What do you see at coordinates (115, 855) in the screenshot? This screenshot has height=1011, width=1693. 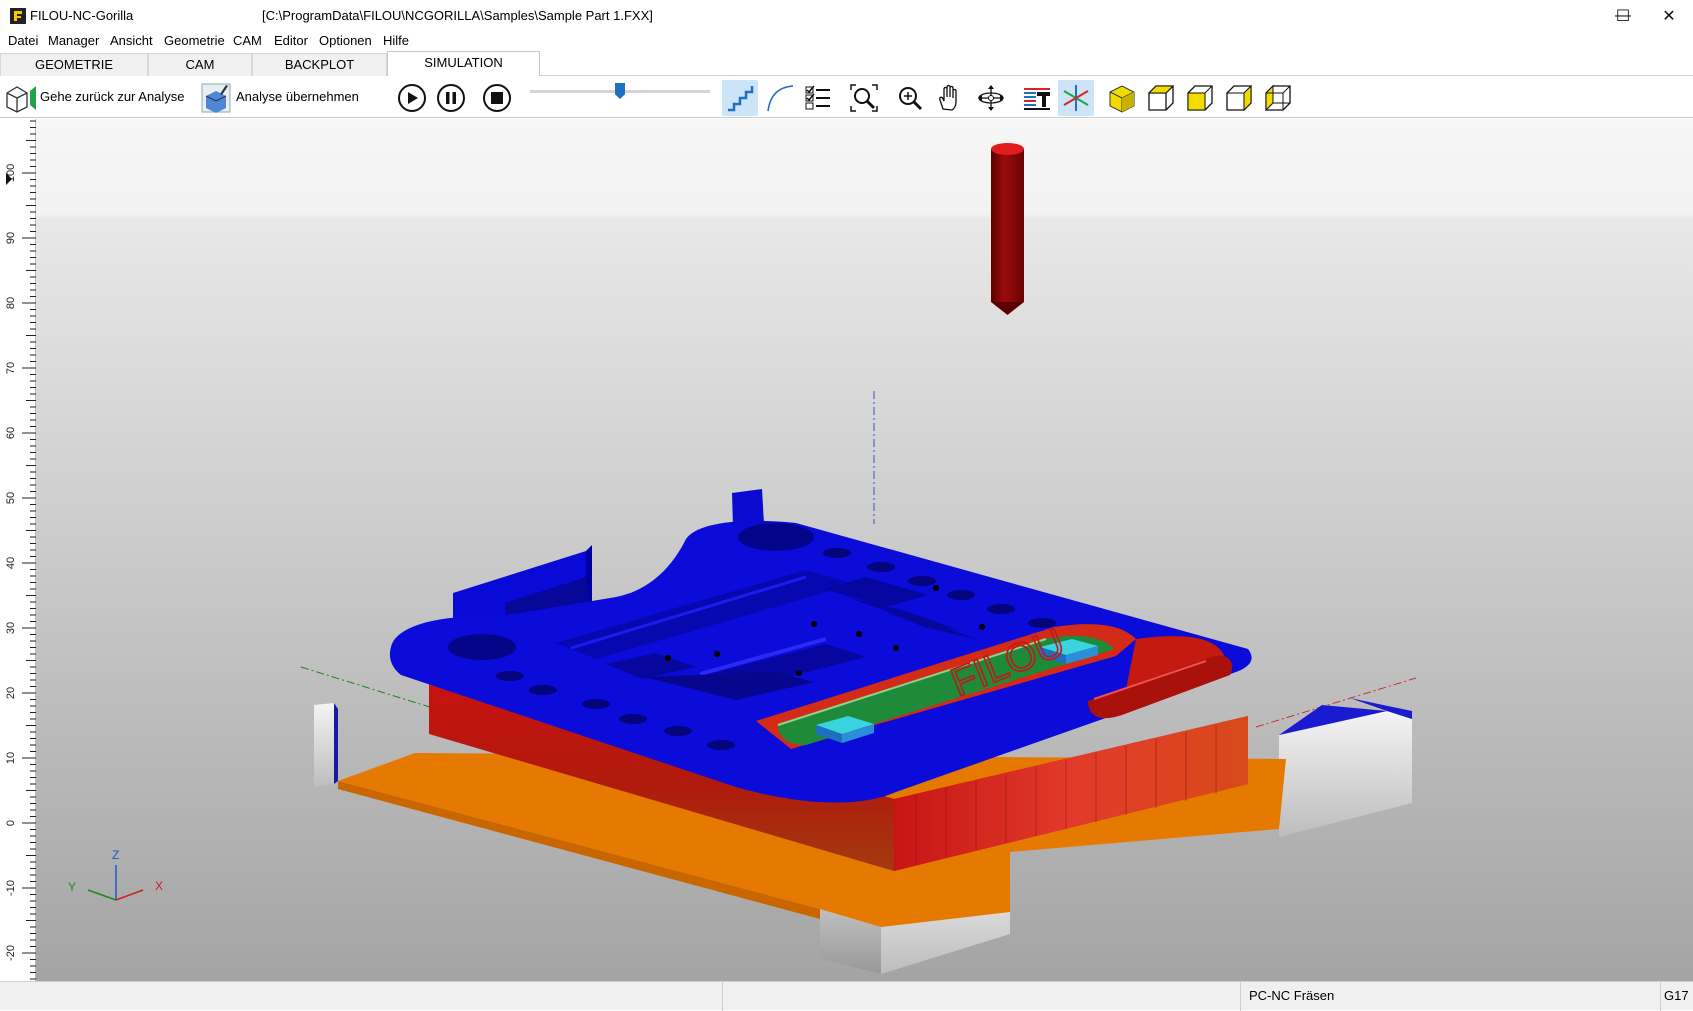 I see `axis-label-z: Z` at bounding box center [115, 855].